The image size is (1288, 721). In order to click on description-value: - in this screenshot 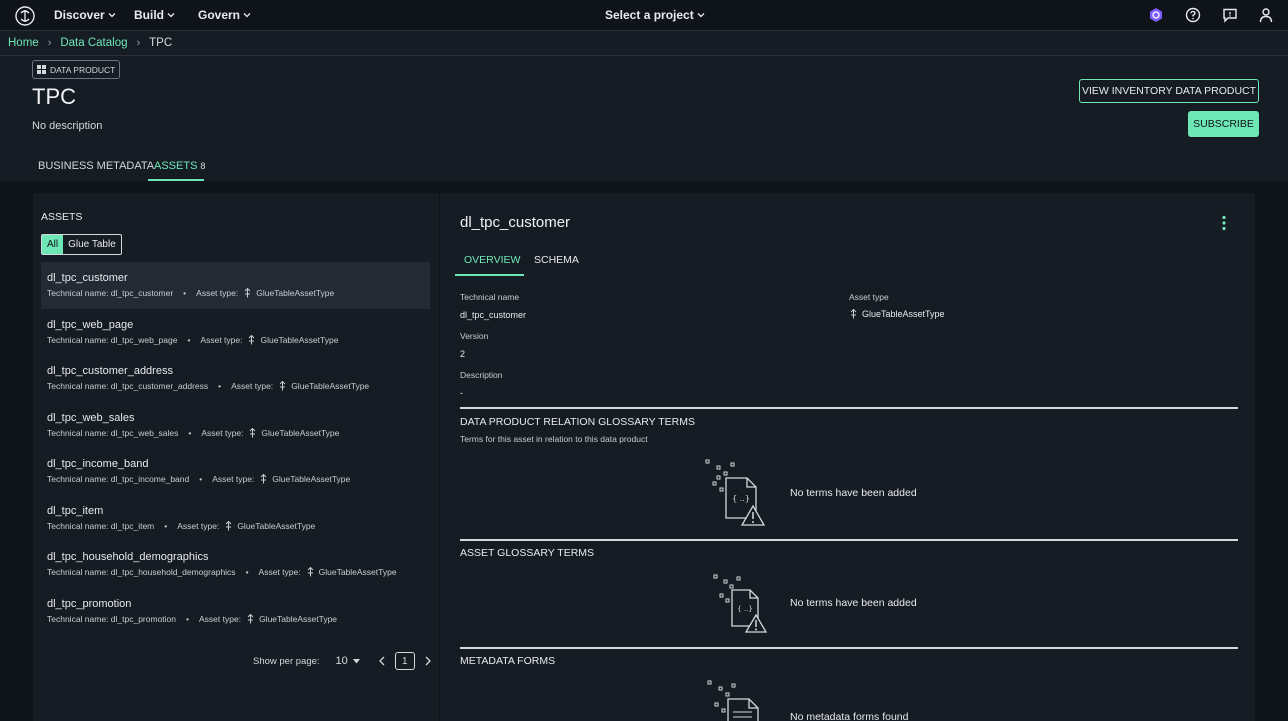, I will do `click(461, 393)`.